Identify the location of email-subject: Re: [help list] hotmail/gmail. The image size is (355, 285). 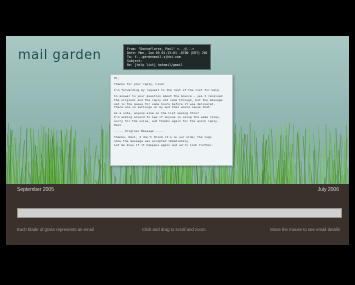
(155, 65).